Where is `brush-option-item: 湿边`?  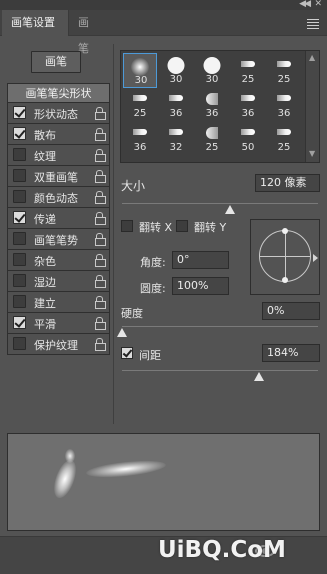 brush-option-item: 湿边 is located at coordinates (58, 281).